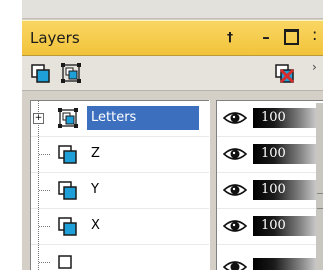 This screenshot has height=270, width=323. Describe the element at coordinates (172, 9) in the screenshot. I see `window-top-strip` at that location.